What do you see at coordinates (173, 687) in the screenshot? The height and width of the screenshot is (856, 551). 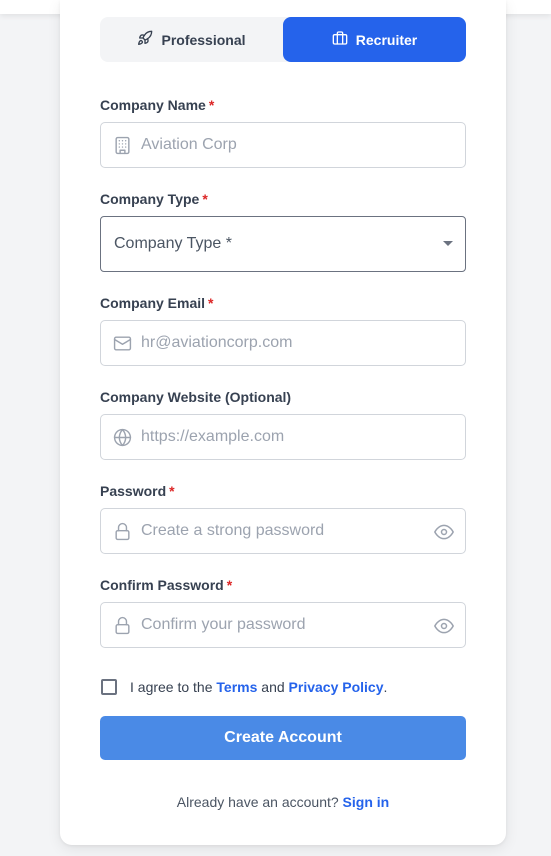 I see `agree-prefix: I agree to the` at bounding box center [173, 687].